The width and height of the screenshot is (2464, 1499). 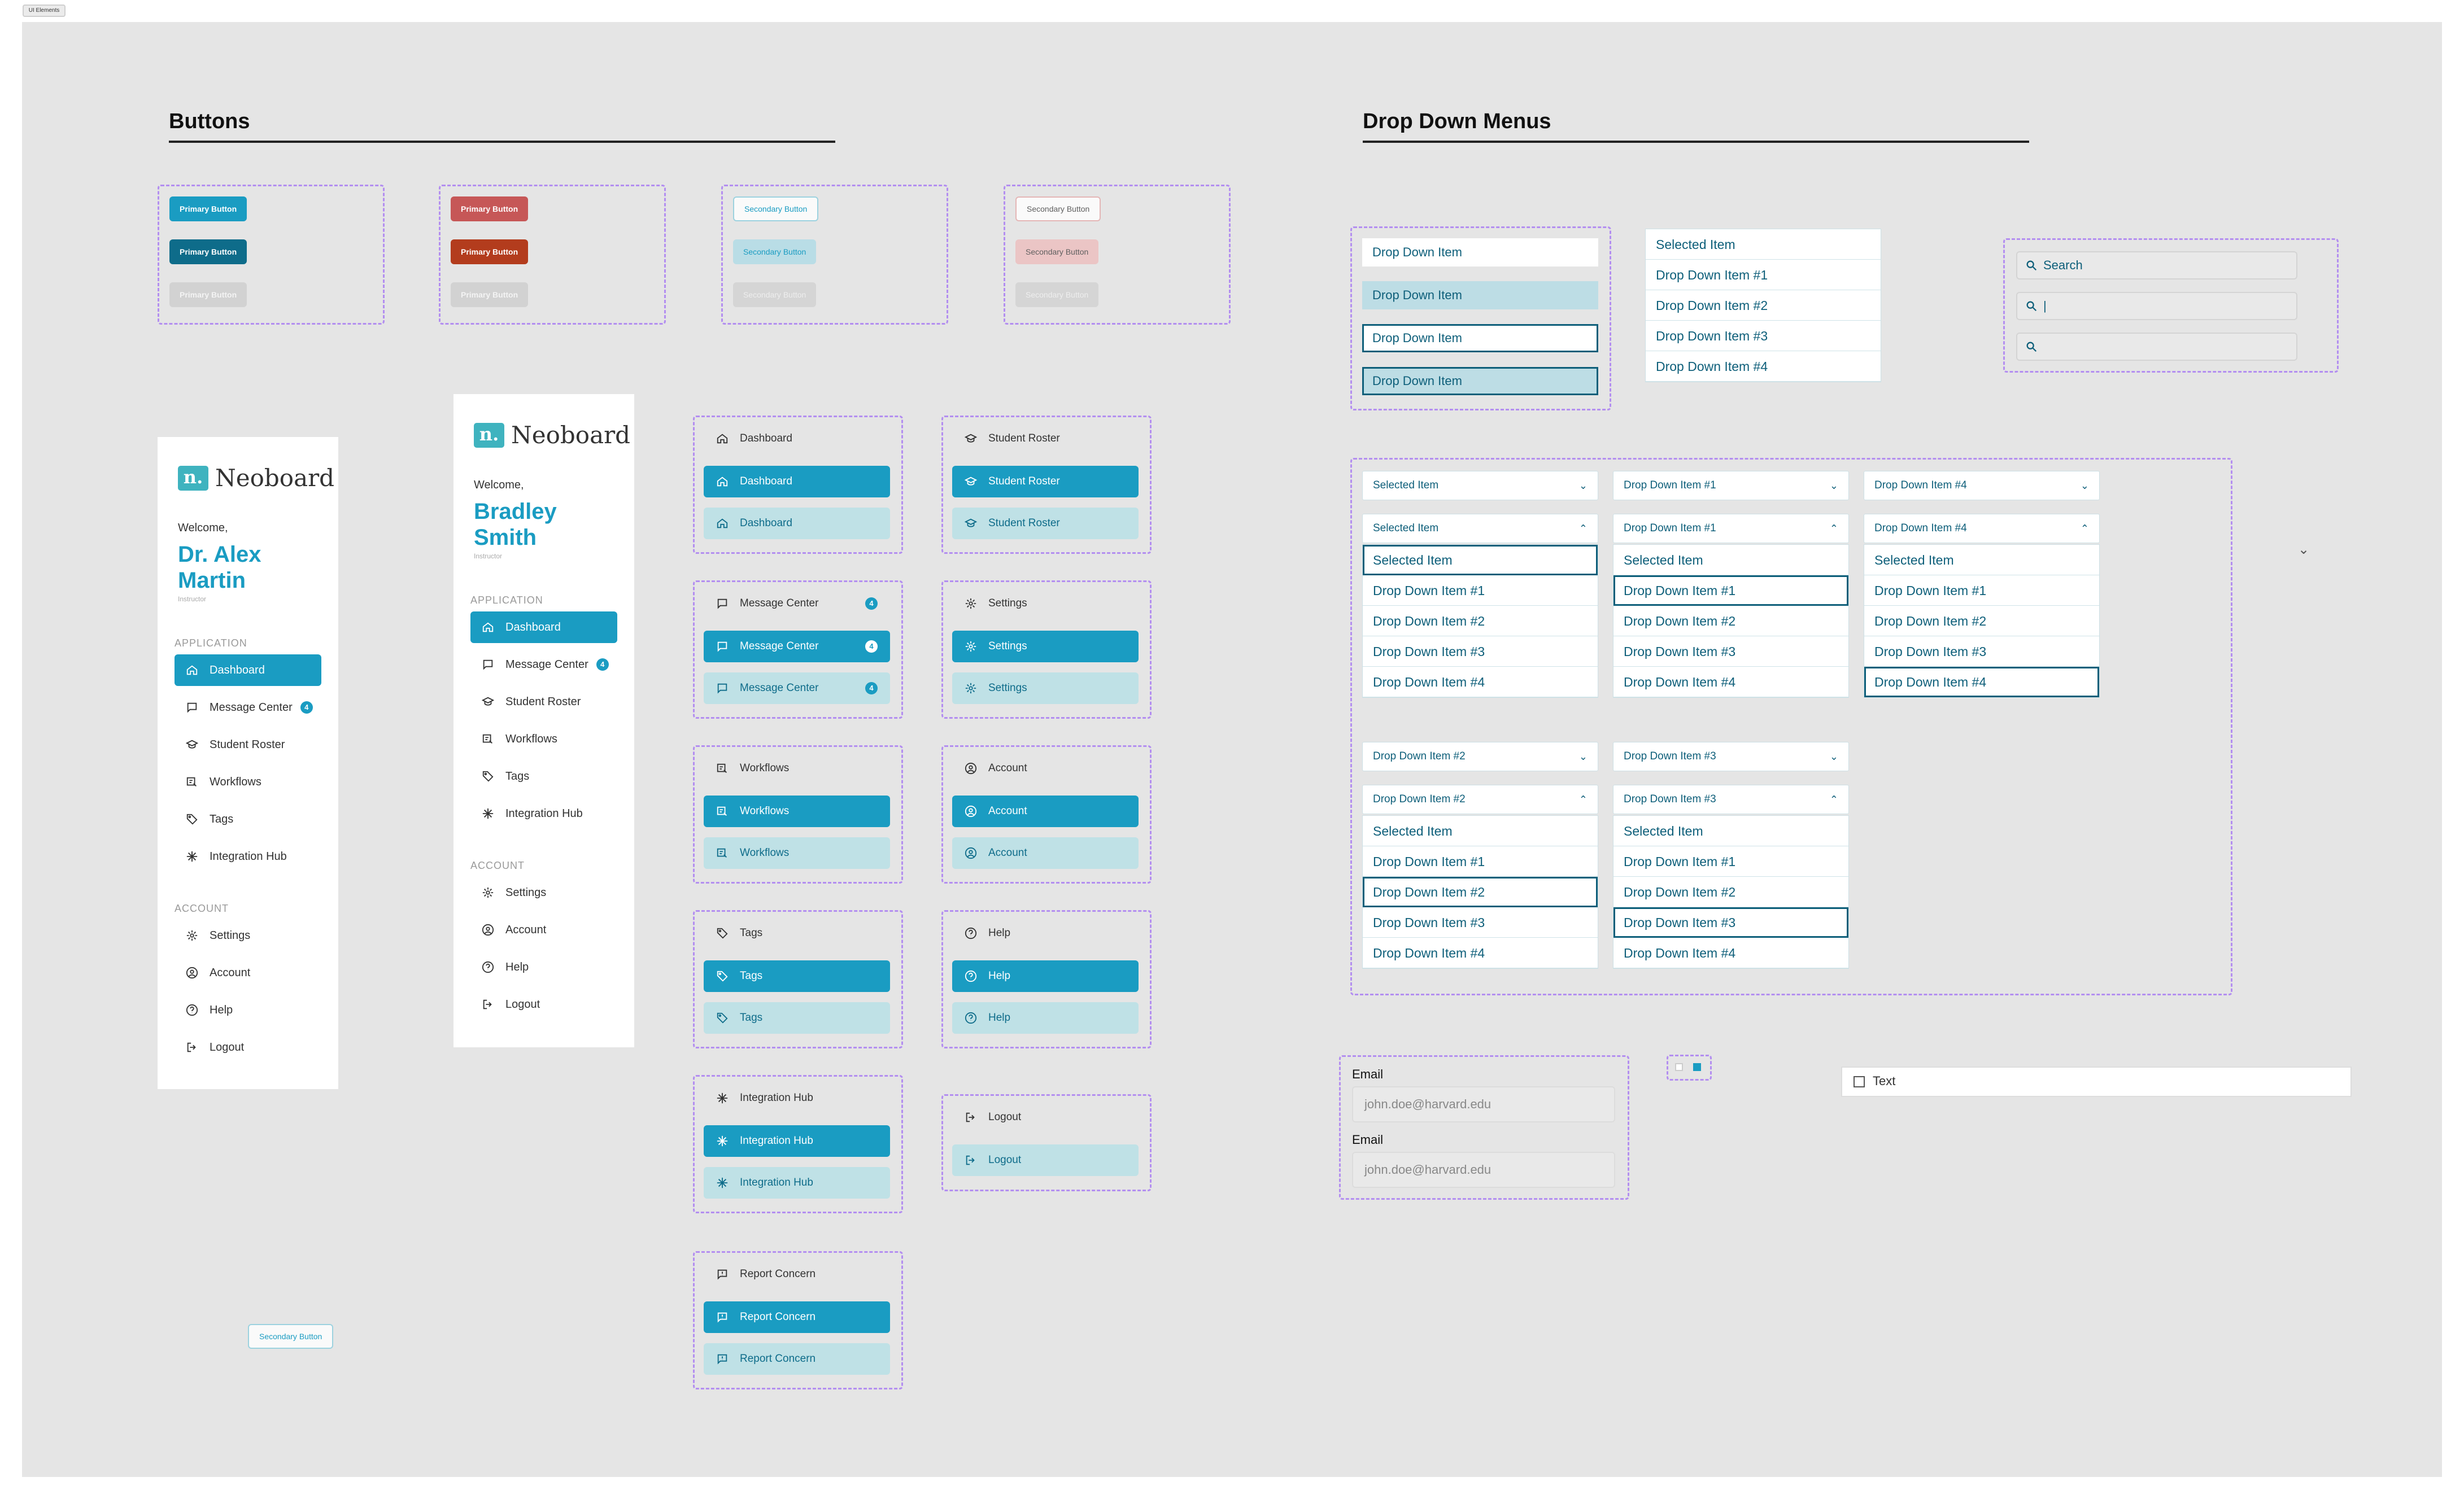 What do you see at coordinates (543, 702) in the screenshot?
I see `sidebar-item-student-roster: Student Roster` at bounding box center [543, 702].